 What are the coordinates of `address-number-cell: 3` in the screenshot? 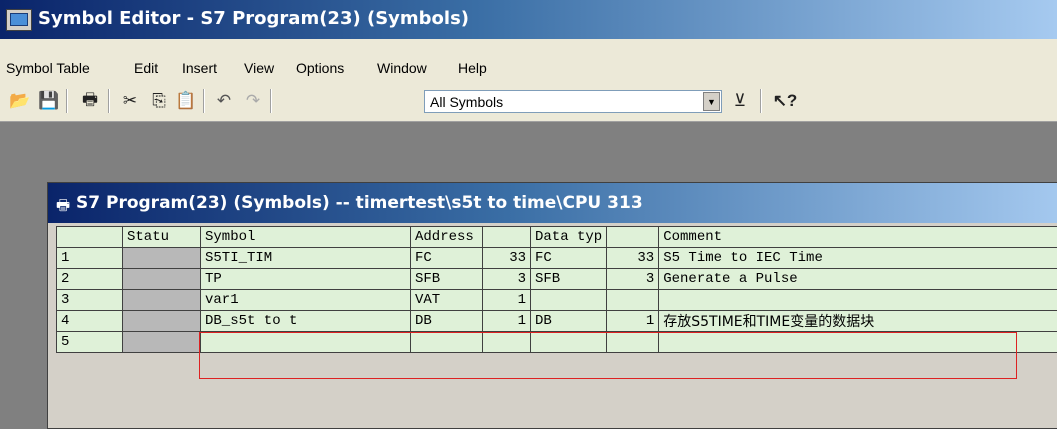 It's located at (507, 279).